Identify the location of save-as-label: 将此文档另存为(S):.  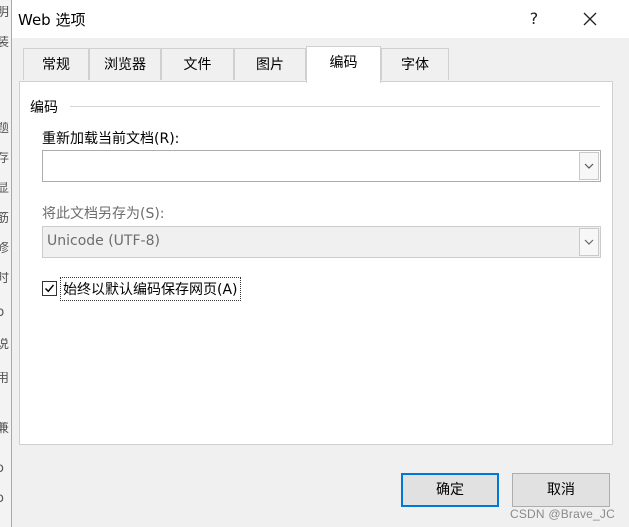
(103, 214).